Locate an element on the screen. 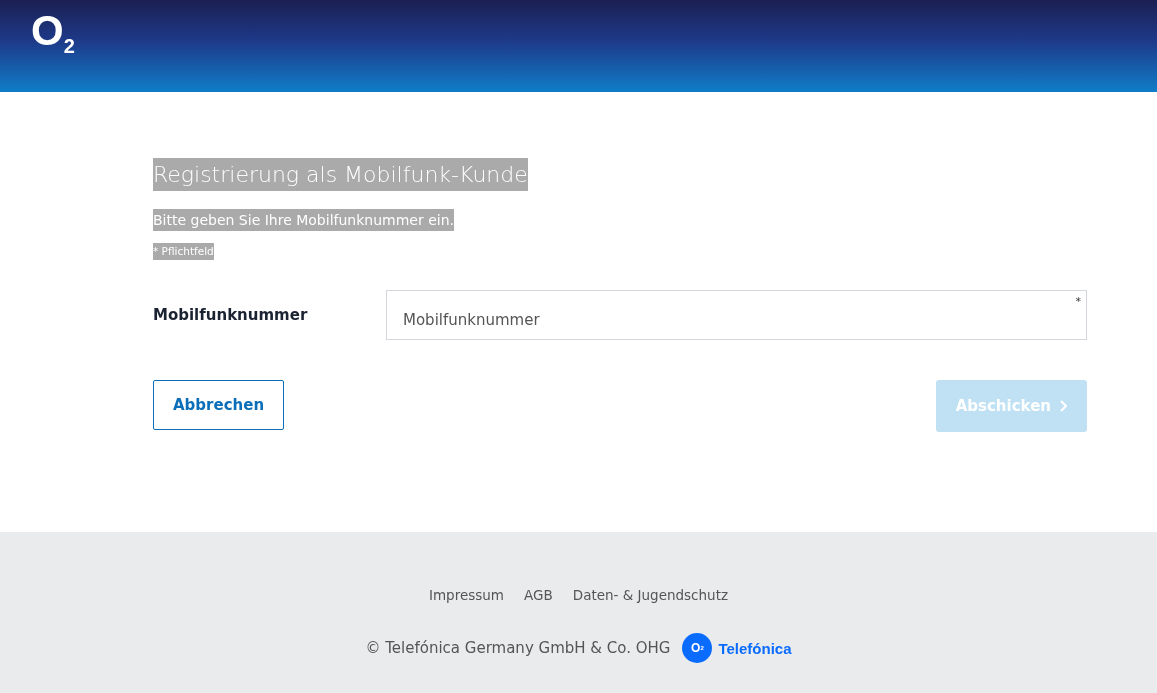 This screenshot has width=1157, height=693. footer-link: AGB is located at coordinates (538, 595).